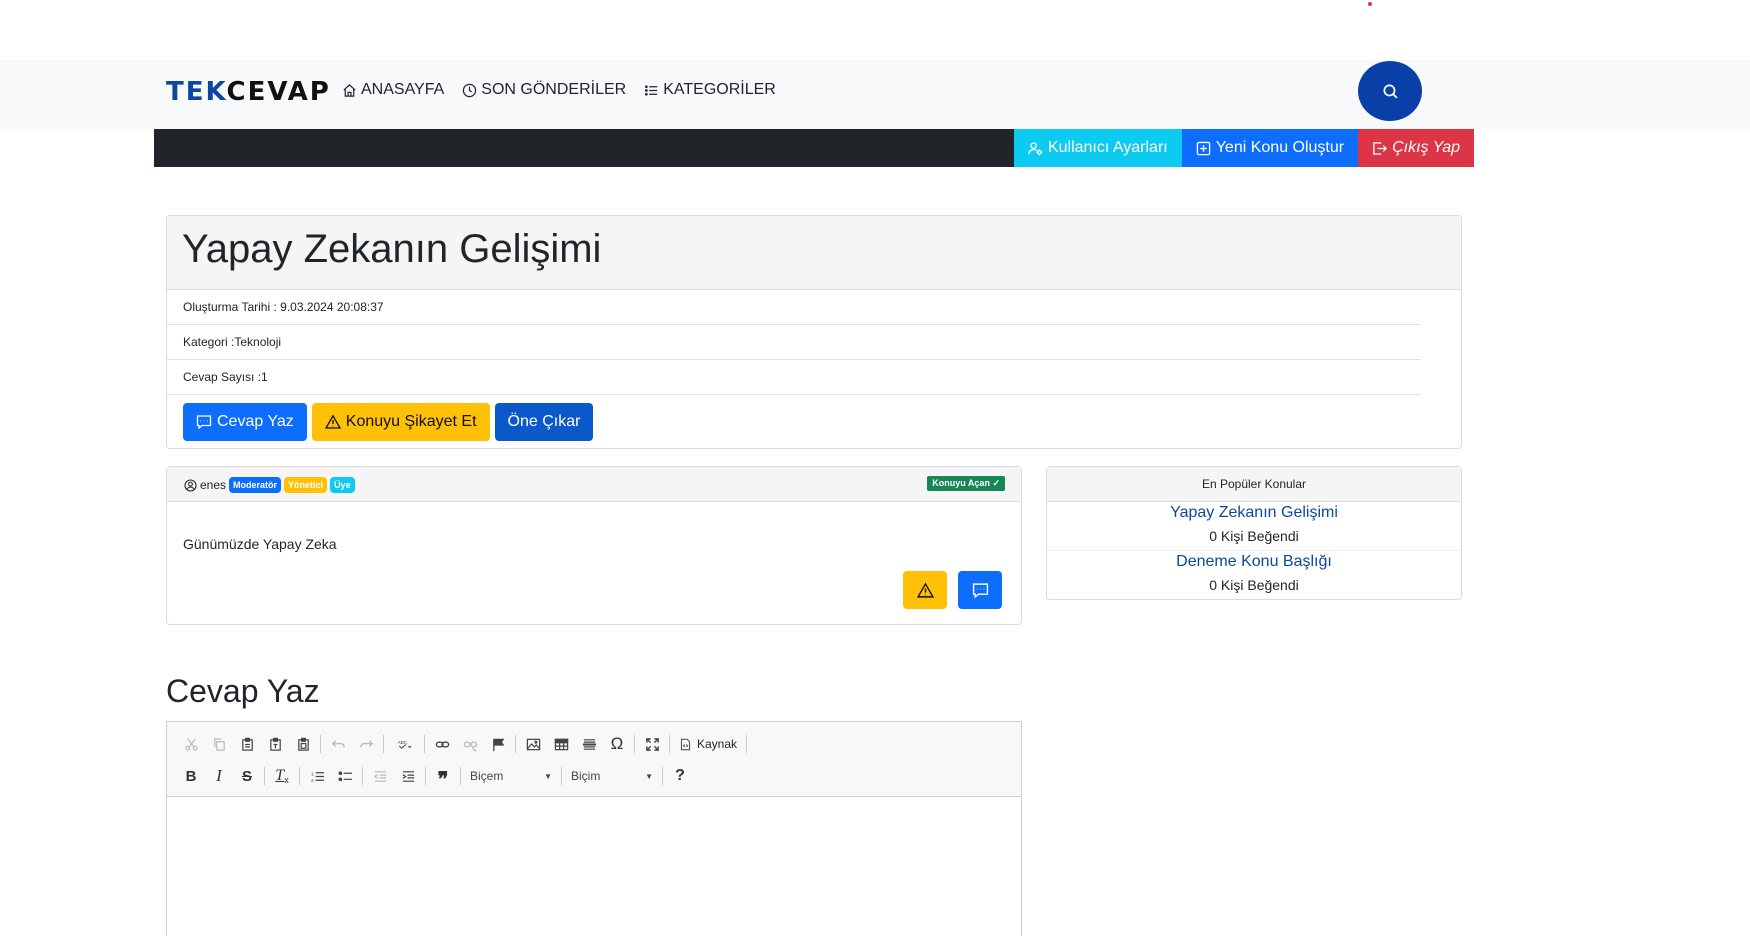 Image resolution: width=1750 pixels, height=936 pixels. I want to click on brand-part-2: CEVAP, so click(278, 92).